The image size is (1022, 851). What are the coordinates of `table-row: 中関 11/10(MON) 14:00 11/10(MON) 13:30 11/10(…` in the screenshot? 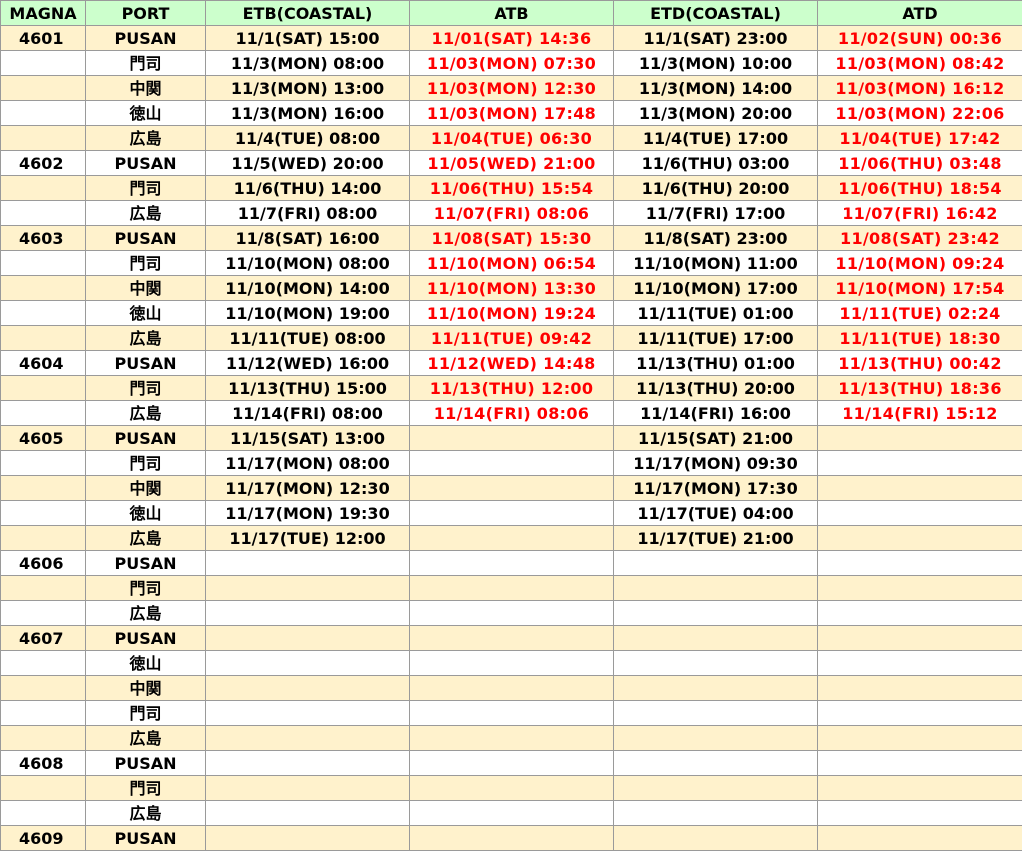 It's located at (511, 288).